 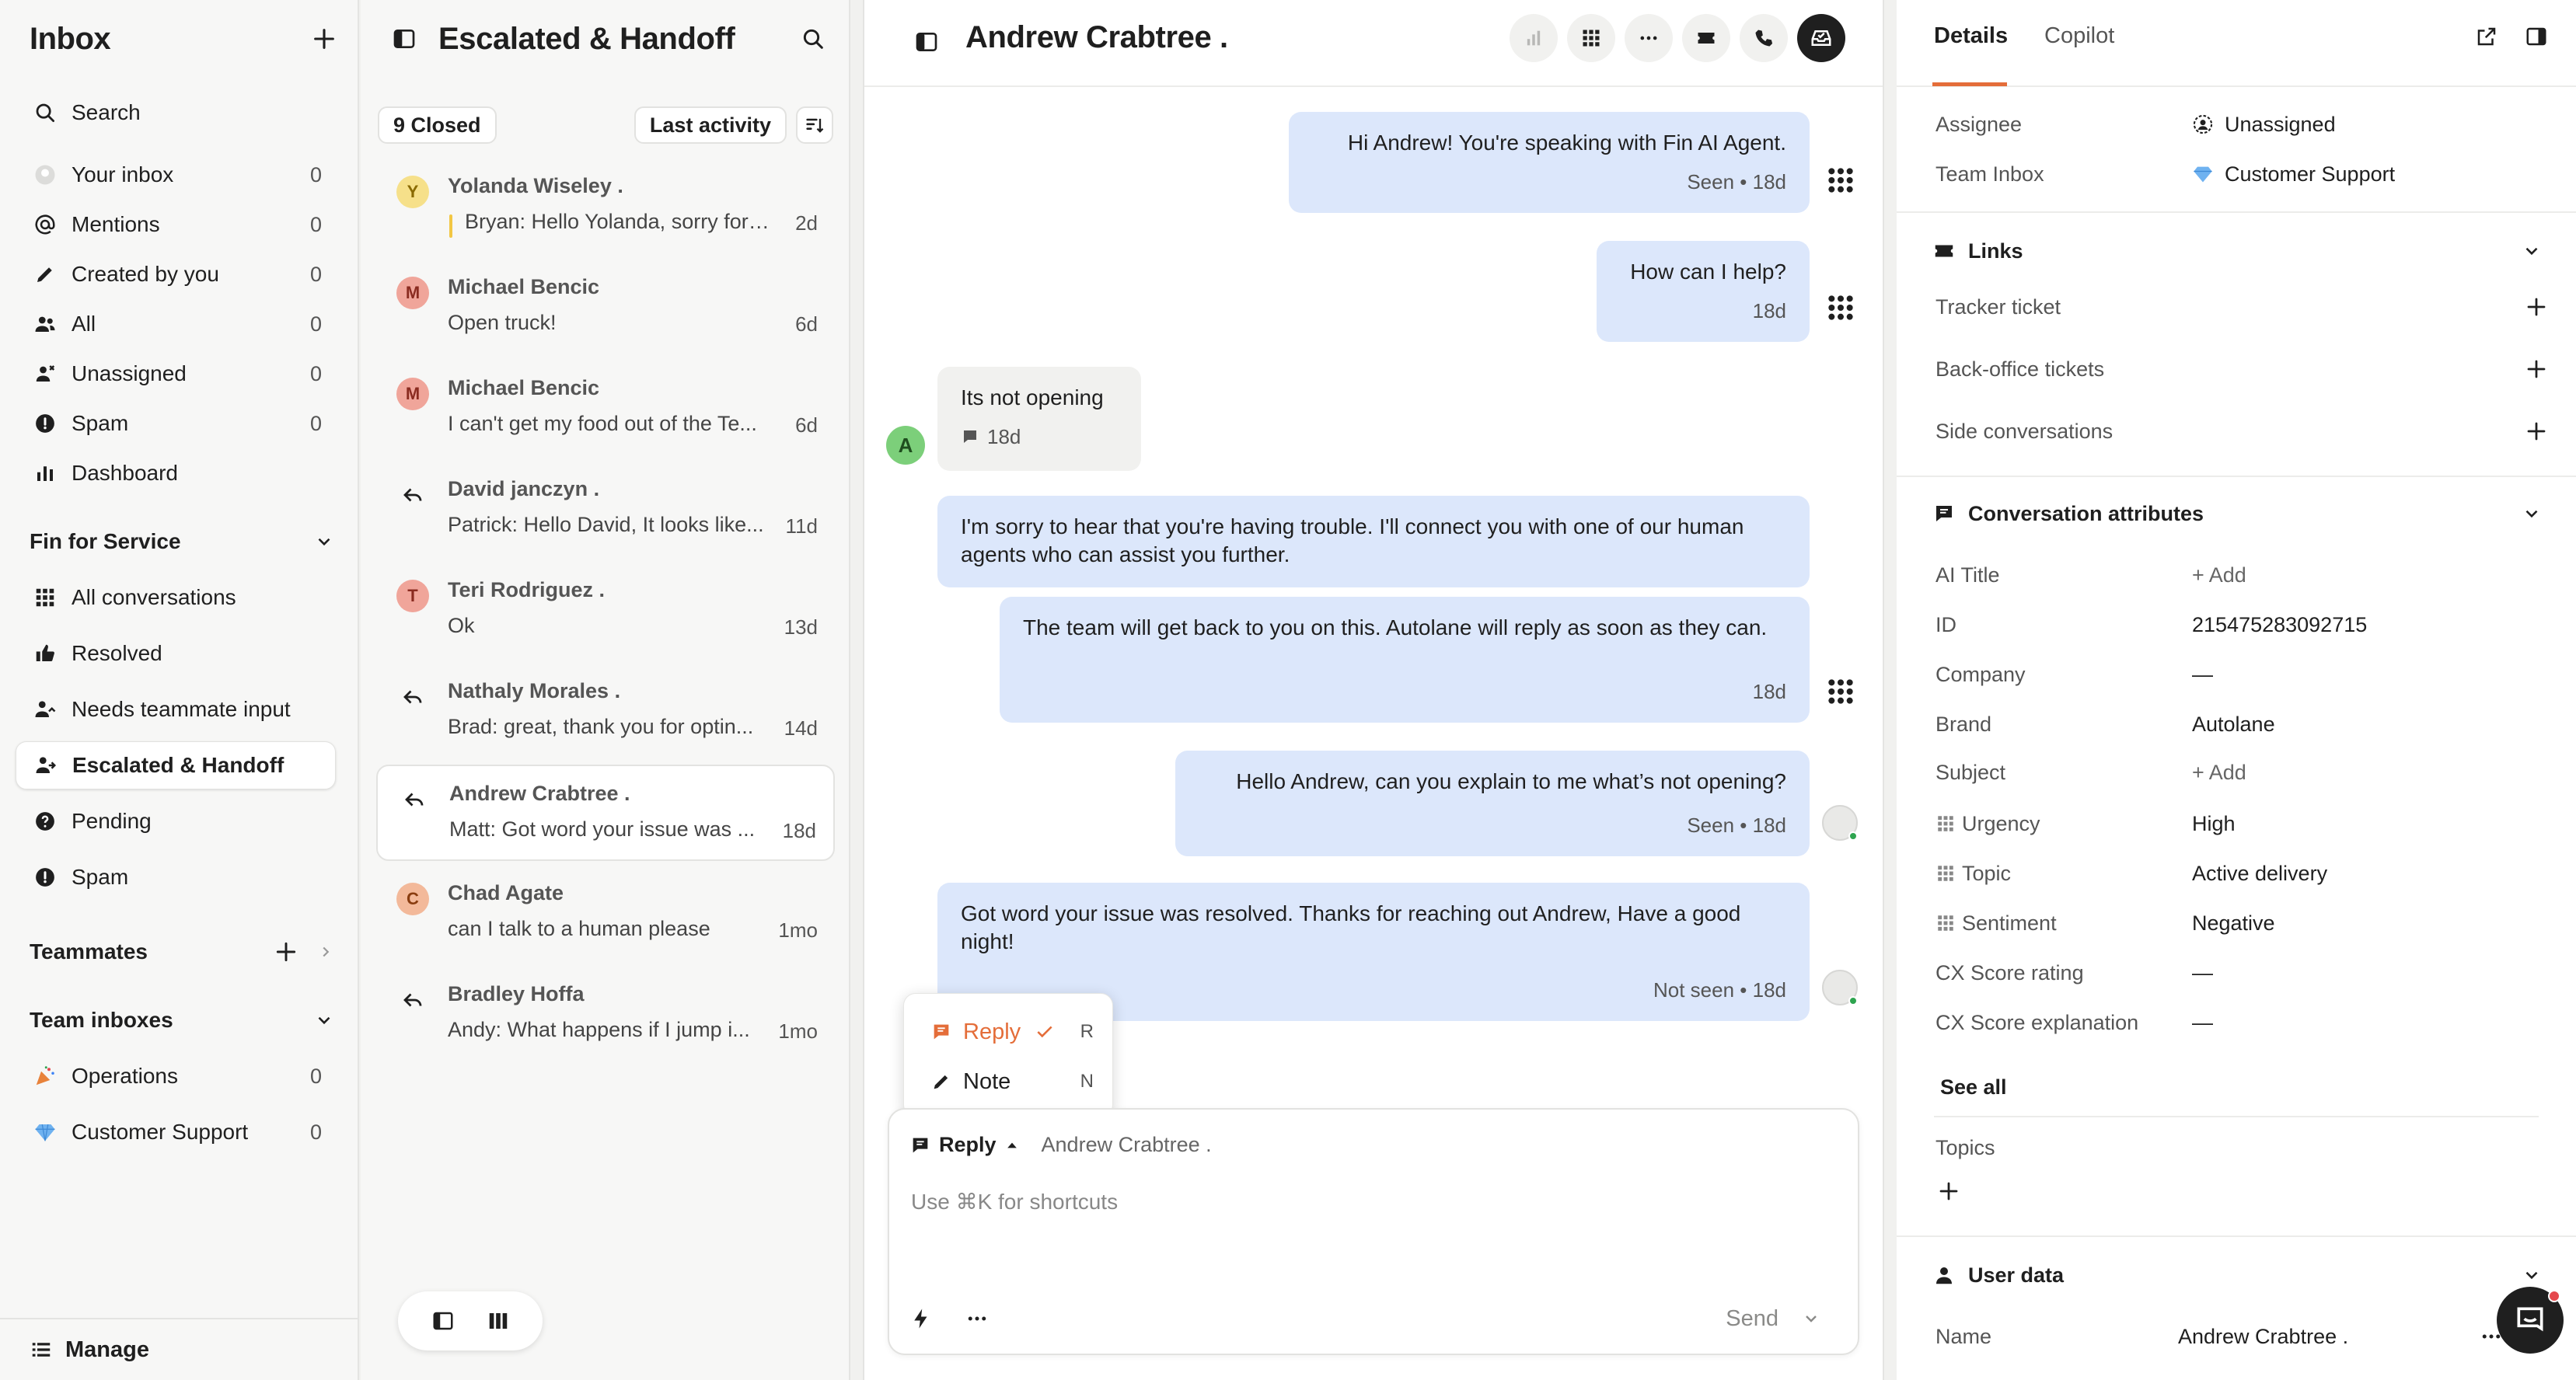 I want to click on sort-dropdown: Last activity, so click(x=711, y=125).